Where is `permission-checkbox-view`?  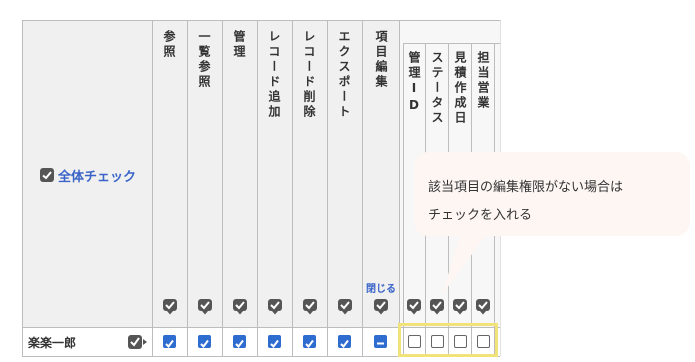 permission-checkbox-view is located at coordinates (169, 342).